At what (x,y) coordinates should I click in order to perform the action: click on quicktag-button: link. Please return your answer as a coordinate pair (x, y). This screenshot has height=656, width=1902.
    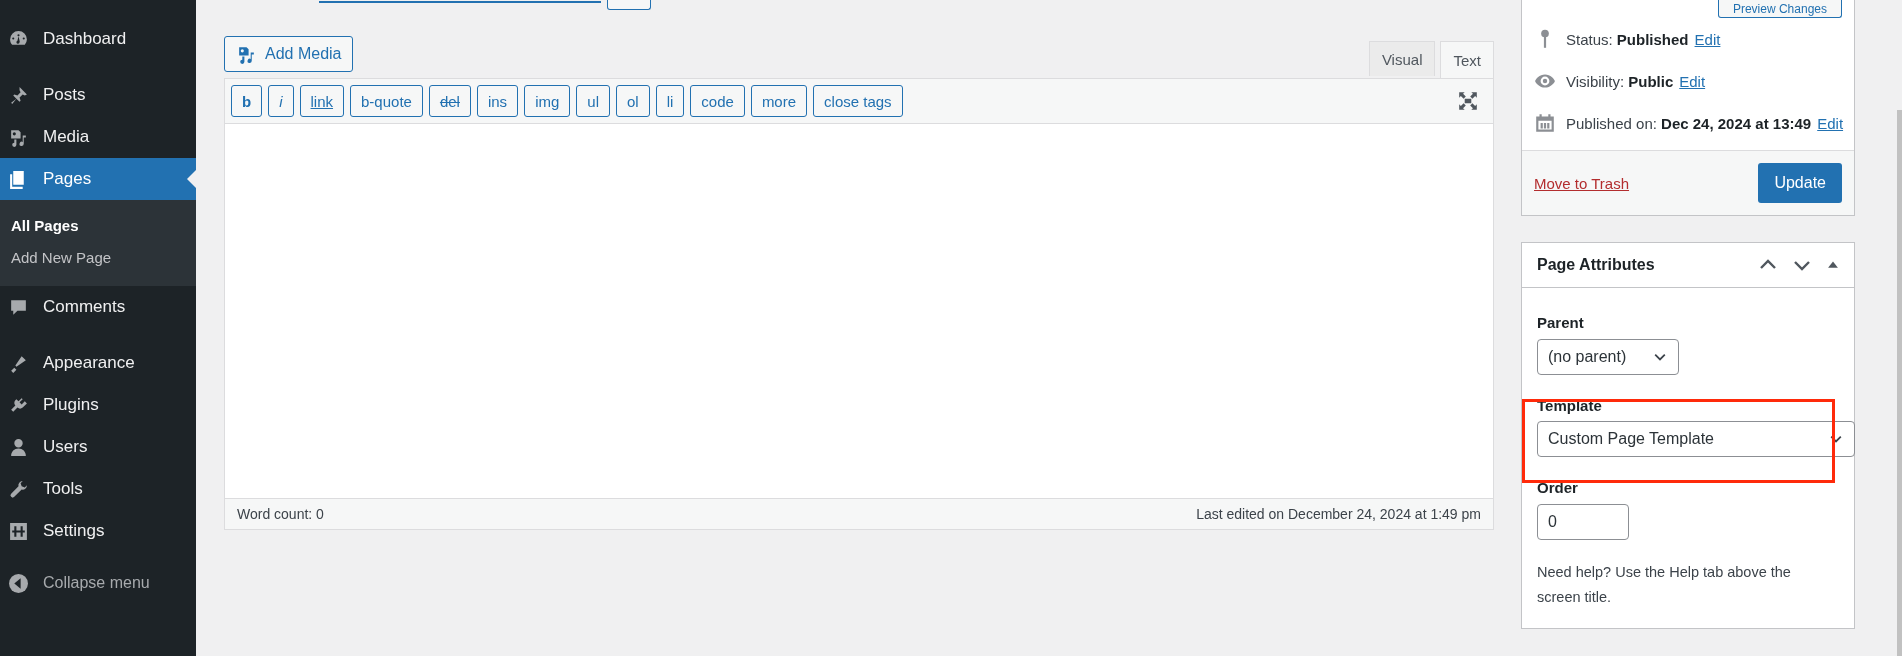
    Looking at the image, I should click on (322, 101).